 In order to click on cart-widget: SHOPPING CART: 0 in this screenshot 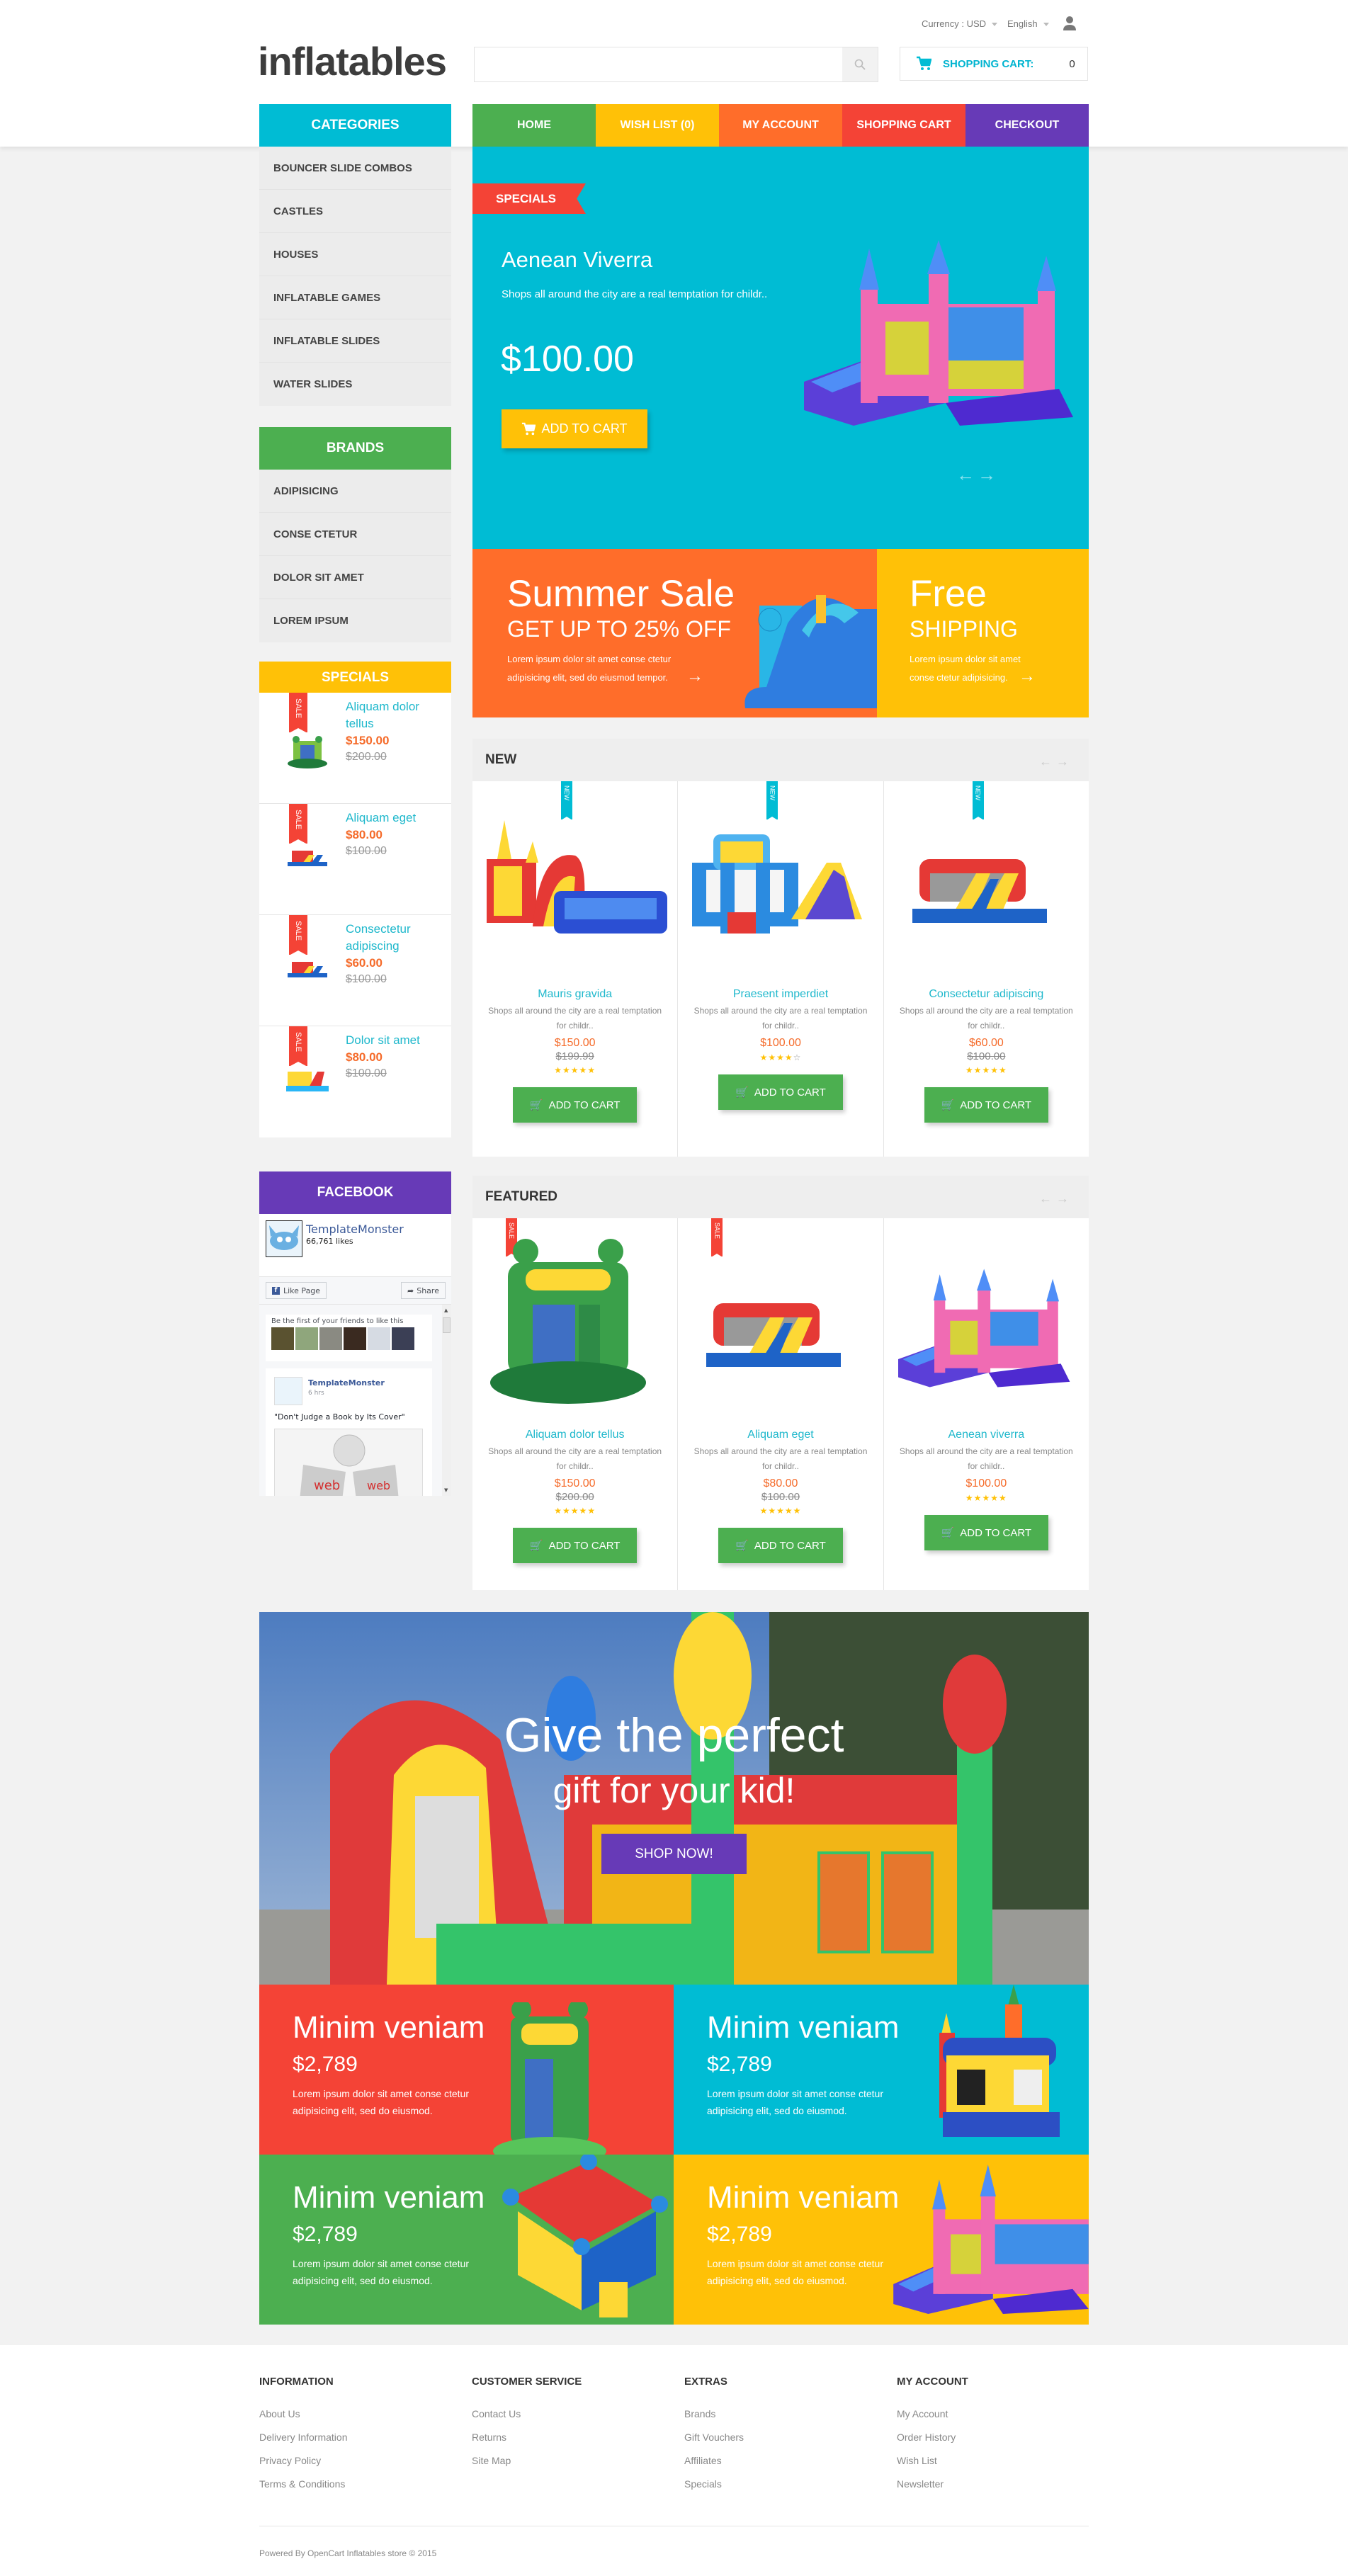, I will do `click(994, 64)`.